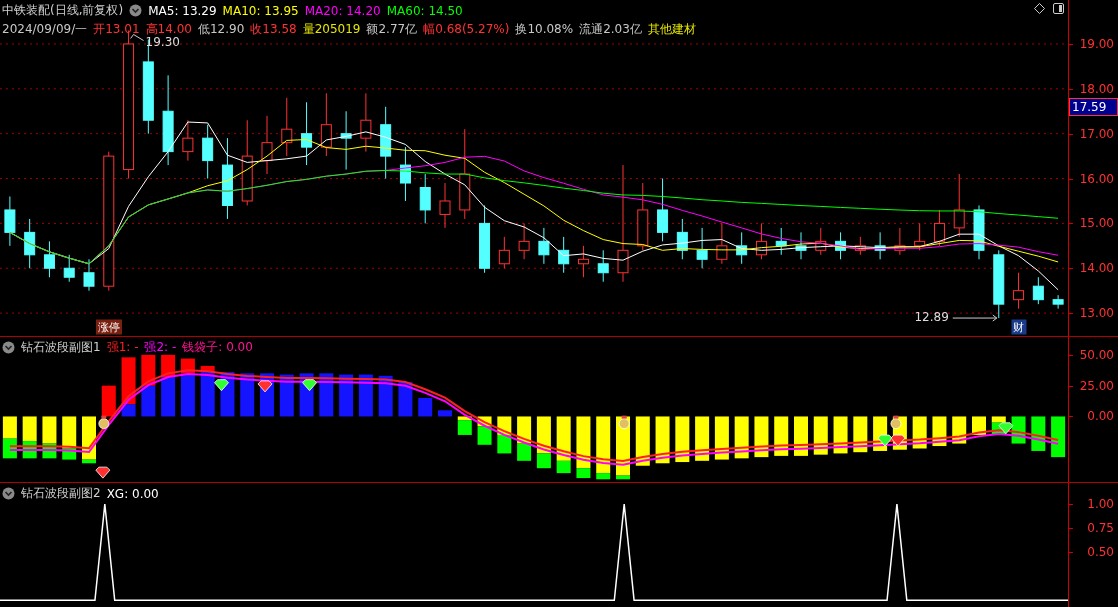  I want to click on axis-tick-label: 15.00, so click(1096, 223).